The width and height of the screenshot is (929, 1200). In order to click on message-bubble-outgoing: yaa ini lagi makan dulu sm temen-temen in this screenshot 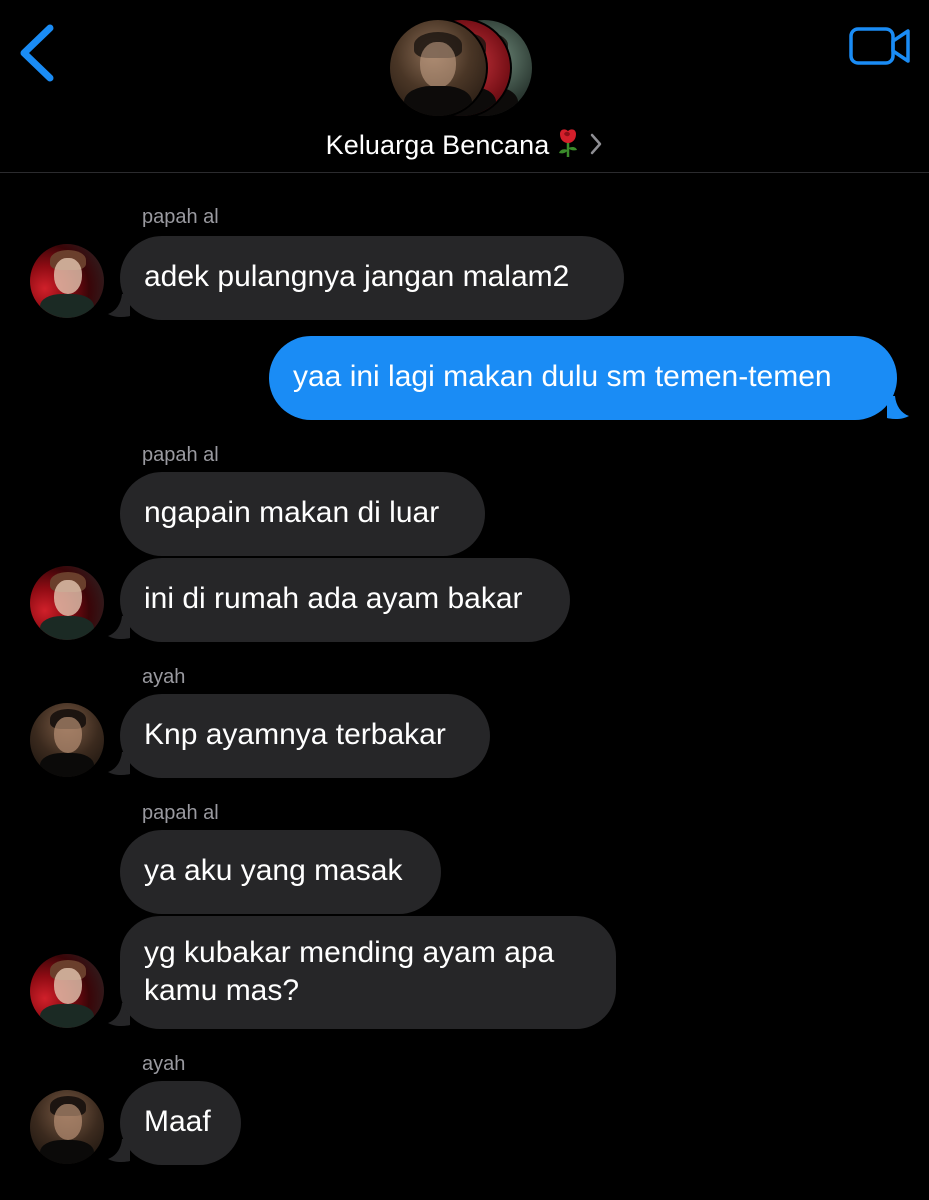, I will do `click(583, 378)`.